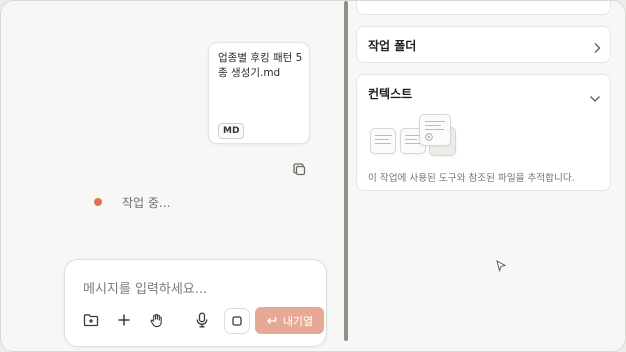 The image size is (626, 352). What do you see at coordinates (483, 44) in the screenshot?
I see `working-folder-section: 작업 폴더` at bounding box center [483, 44].